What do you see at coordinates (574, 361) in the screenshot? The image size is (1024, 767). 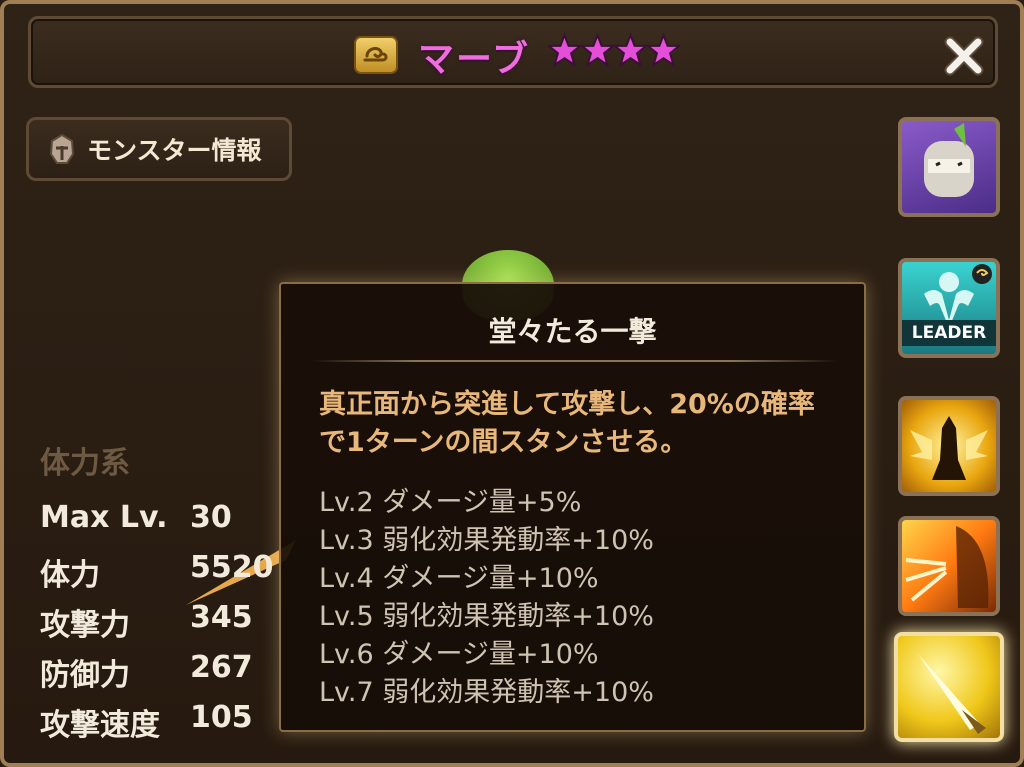 I see `tooltip-divider` at bounding box center [574, 361].